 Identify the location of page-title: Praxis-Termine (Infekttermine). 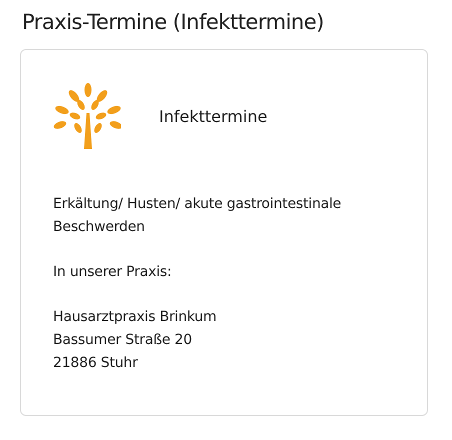
(173, 23).